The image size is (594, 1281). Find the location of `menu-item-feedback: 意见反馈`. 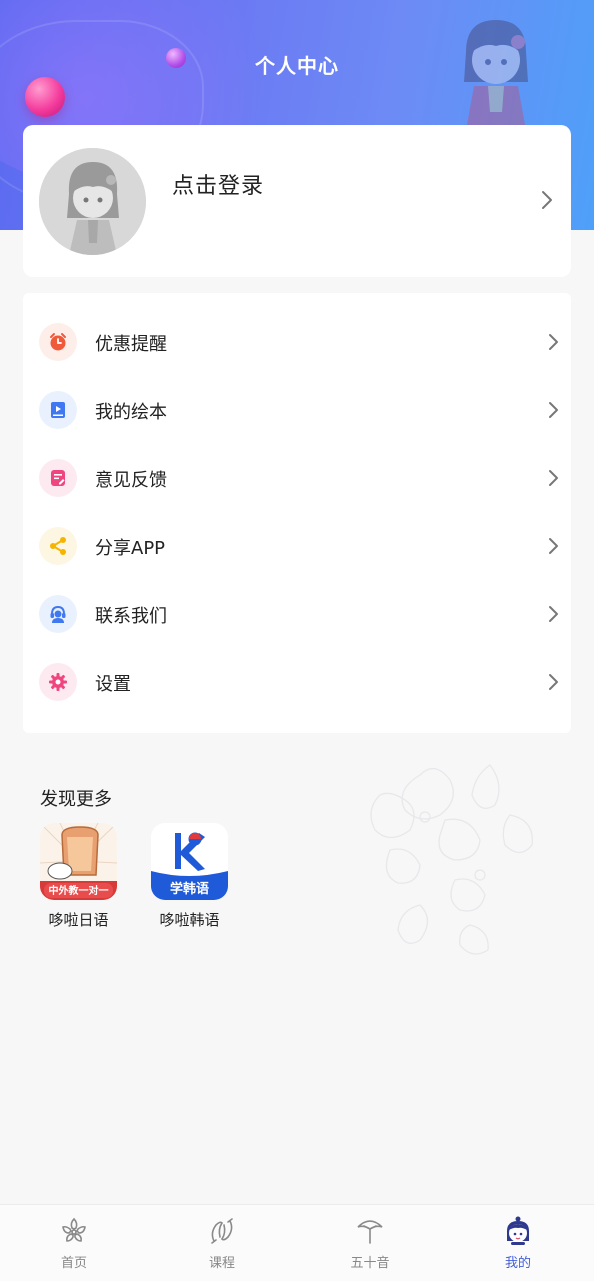

menu-item-feedback: 意见反馈 is located at coordinates (297, 478).